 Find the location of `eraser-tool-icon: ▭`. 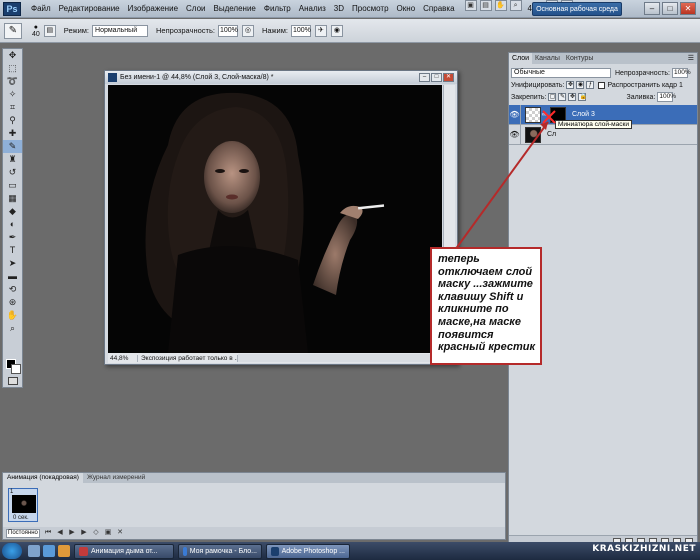

eraser-tool-icon: ▭ is located at coordinates (12, 185).